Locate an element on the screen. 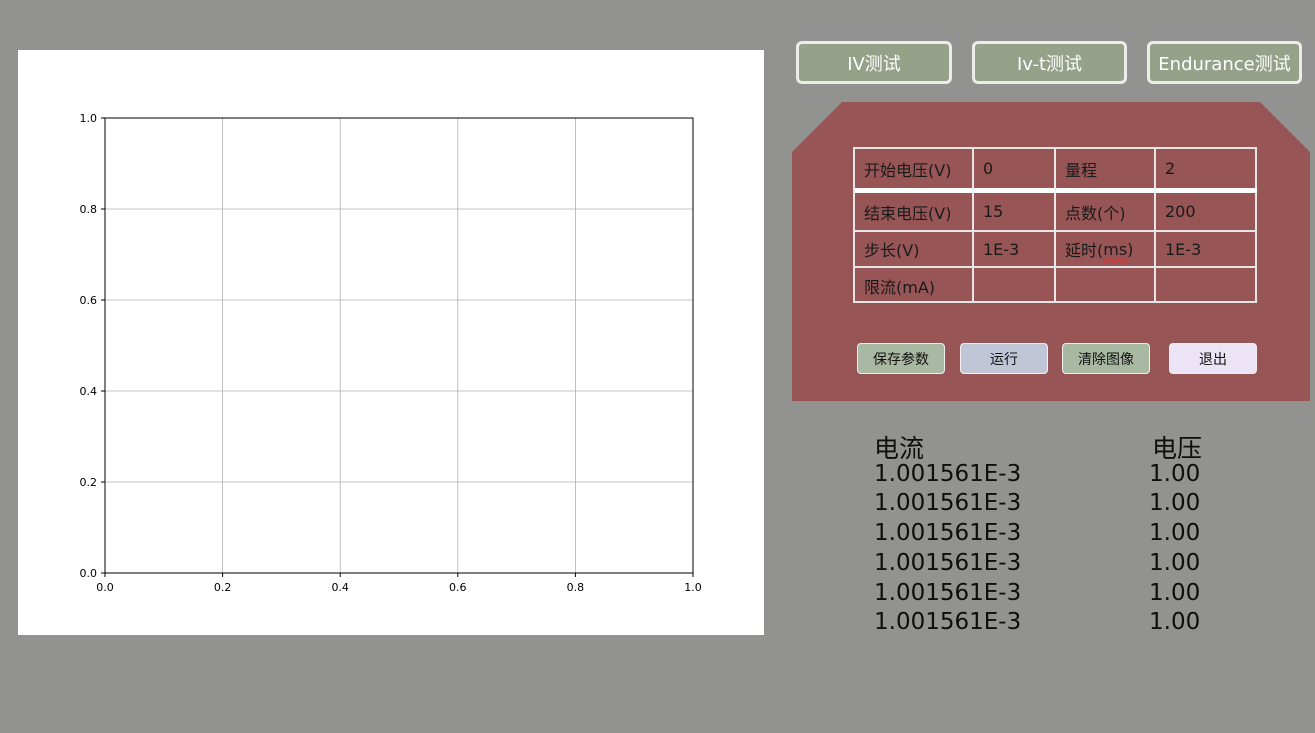 Image resolution: width=1315 pixels, height=733 pixels. y-tick-label: 0.6 is located at coordinates (89, 300).